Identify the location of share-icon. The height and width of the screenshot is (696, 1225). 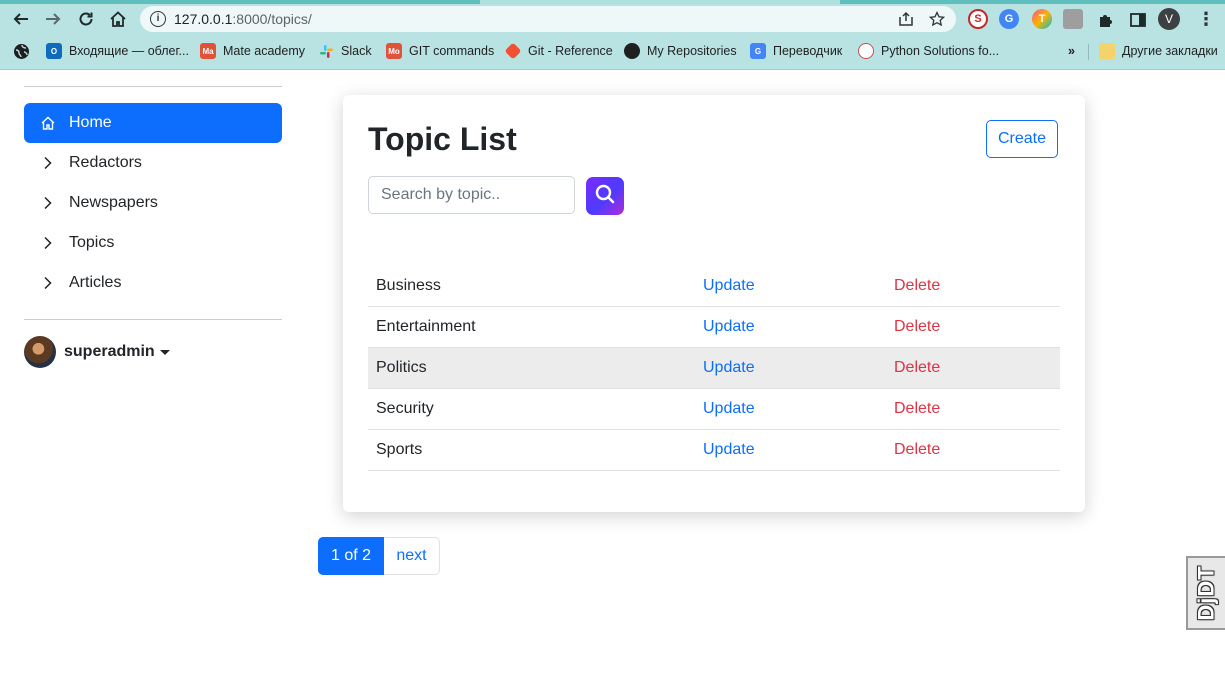
(906, 19).